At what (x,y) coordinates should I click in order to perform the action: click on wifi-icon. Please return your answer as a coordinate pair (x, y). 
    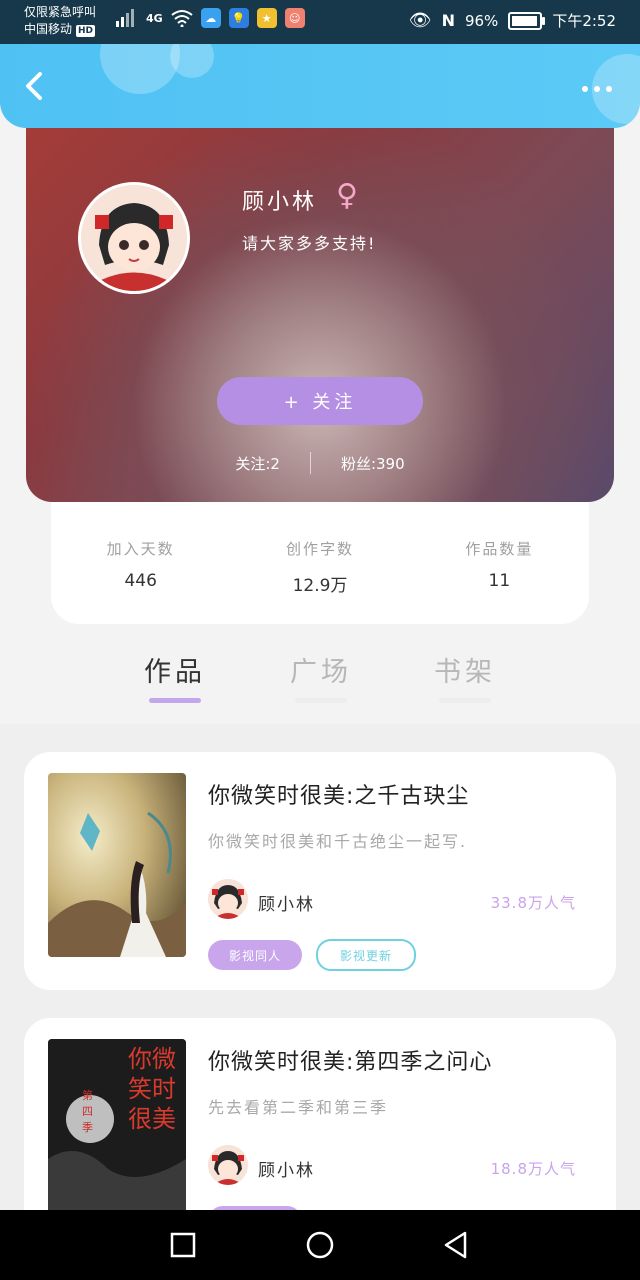
    Looking at the image, I should click on (182, 18).